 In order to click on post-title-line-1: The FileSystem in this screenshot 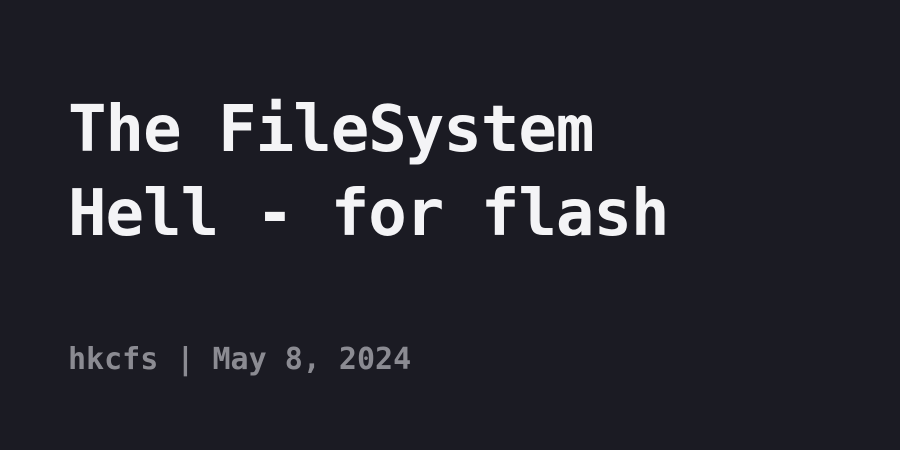, I will do `click(331, 130)`.